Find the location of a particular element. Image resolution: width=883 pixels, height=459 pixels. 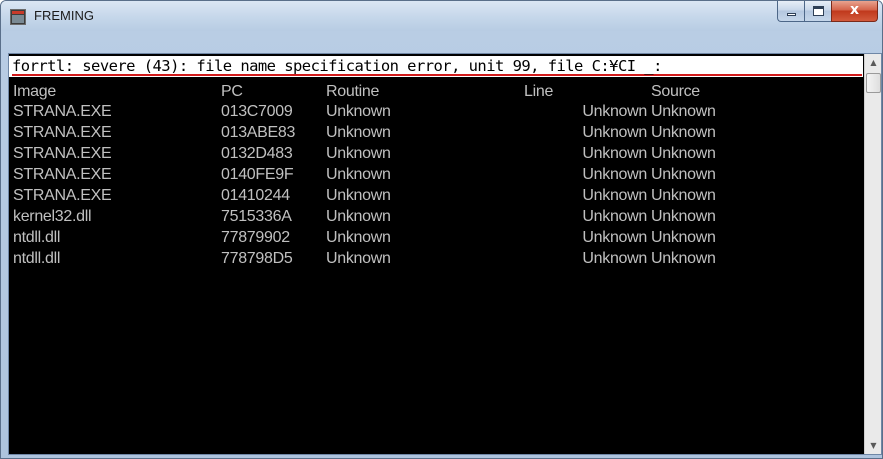

vertical-scrollbar: ▲ ▼ is located at coordinates (872, 254).